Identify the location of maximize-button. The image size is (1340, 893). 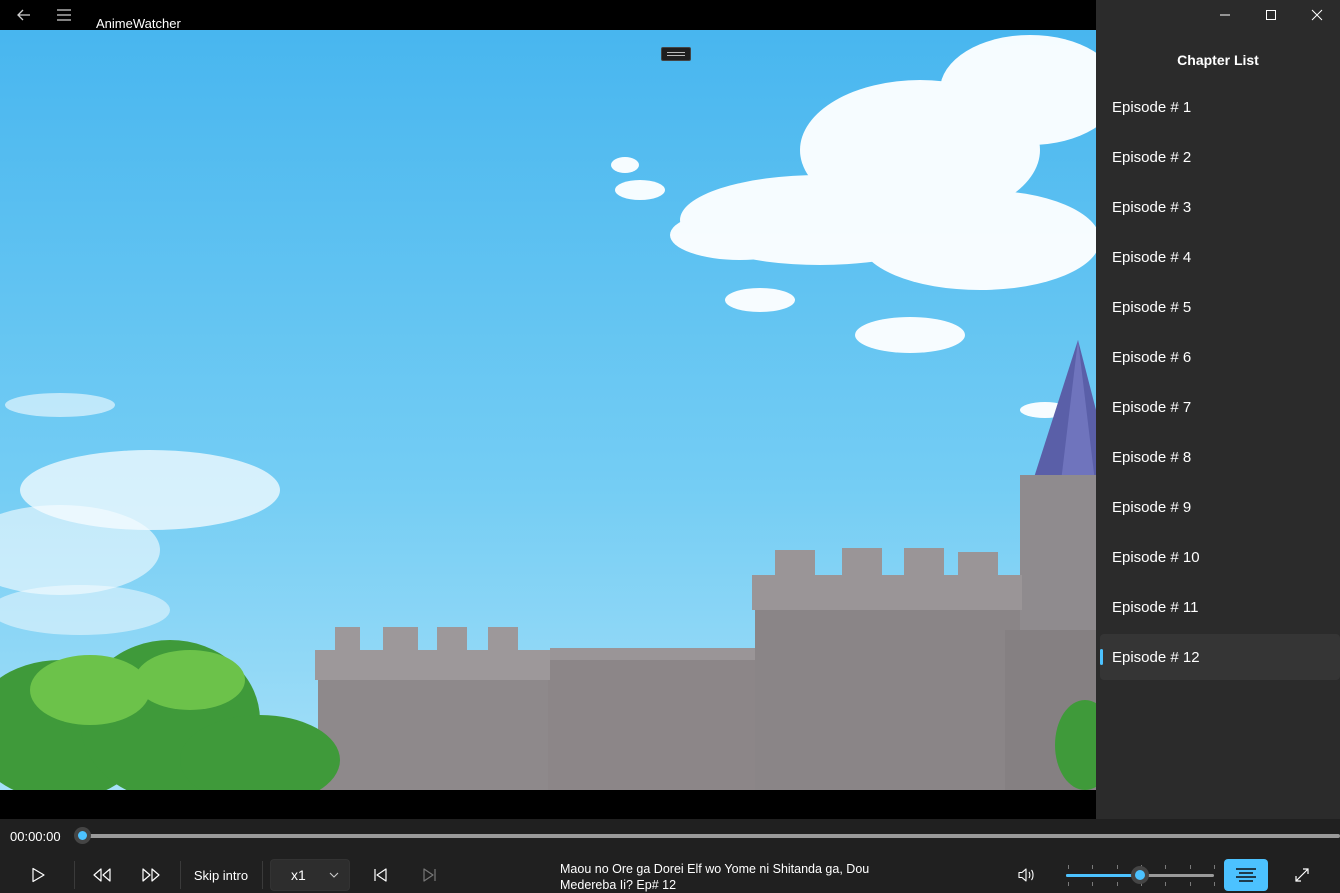
(1271, 15).